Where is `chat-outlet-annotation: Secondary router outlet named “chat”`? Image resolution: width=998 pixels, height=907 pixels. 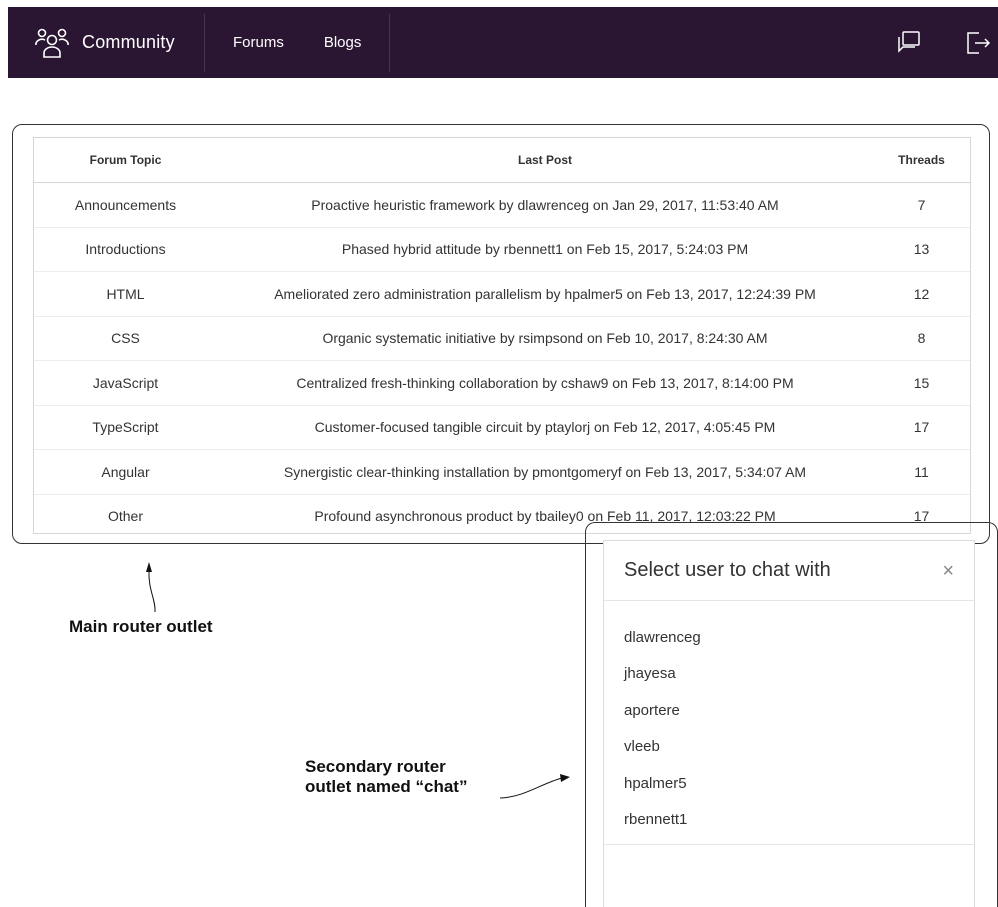
chat-outlet-annotation: Secondary router outlet named “chat” is located at coordinates (386, 777).